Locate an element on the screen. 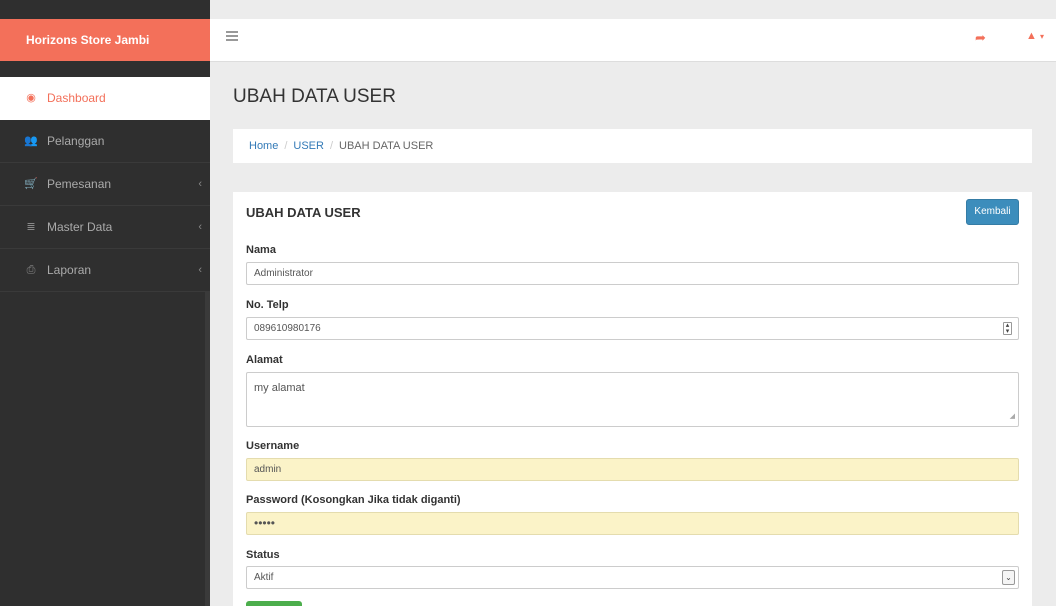 The width and height of the screenshot is (1056, 606). password-label: Password (Kosongkan Jika tidak diganti) is located at coordinates (353, 500).